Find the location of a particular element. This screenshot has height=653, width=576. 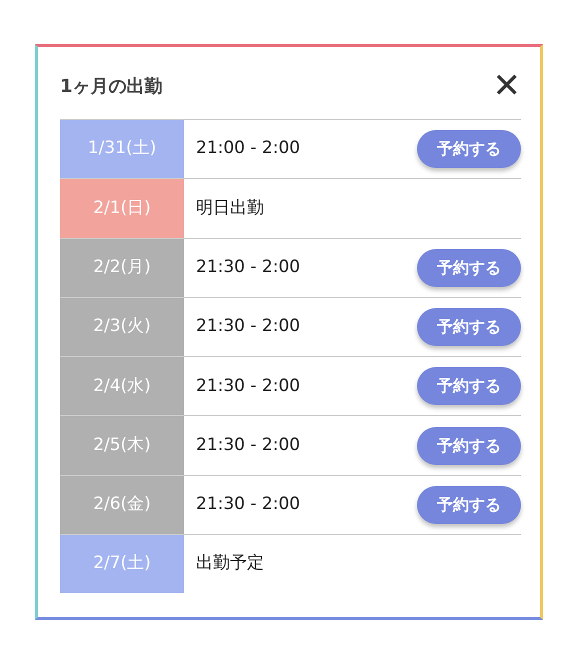

date-cell: 2/5(木) is located at coordinates (122, 445).